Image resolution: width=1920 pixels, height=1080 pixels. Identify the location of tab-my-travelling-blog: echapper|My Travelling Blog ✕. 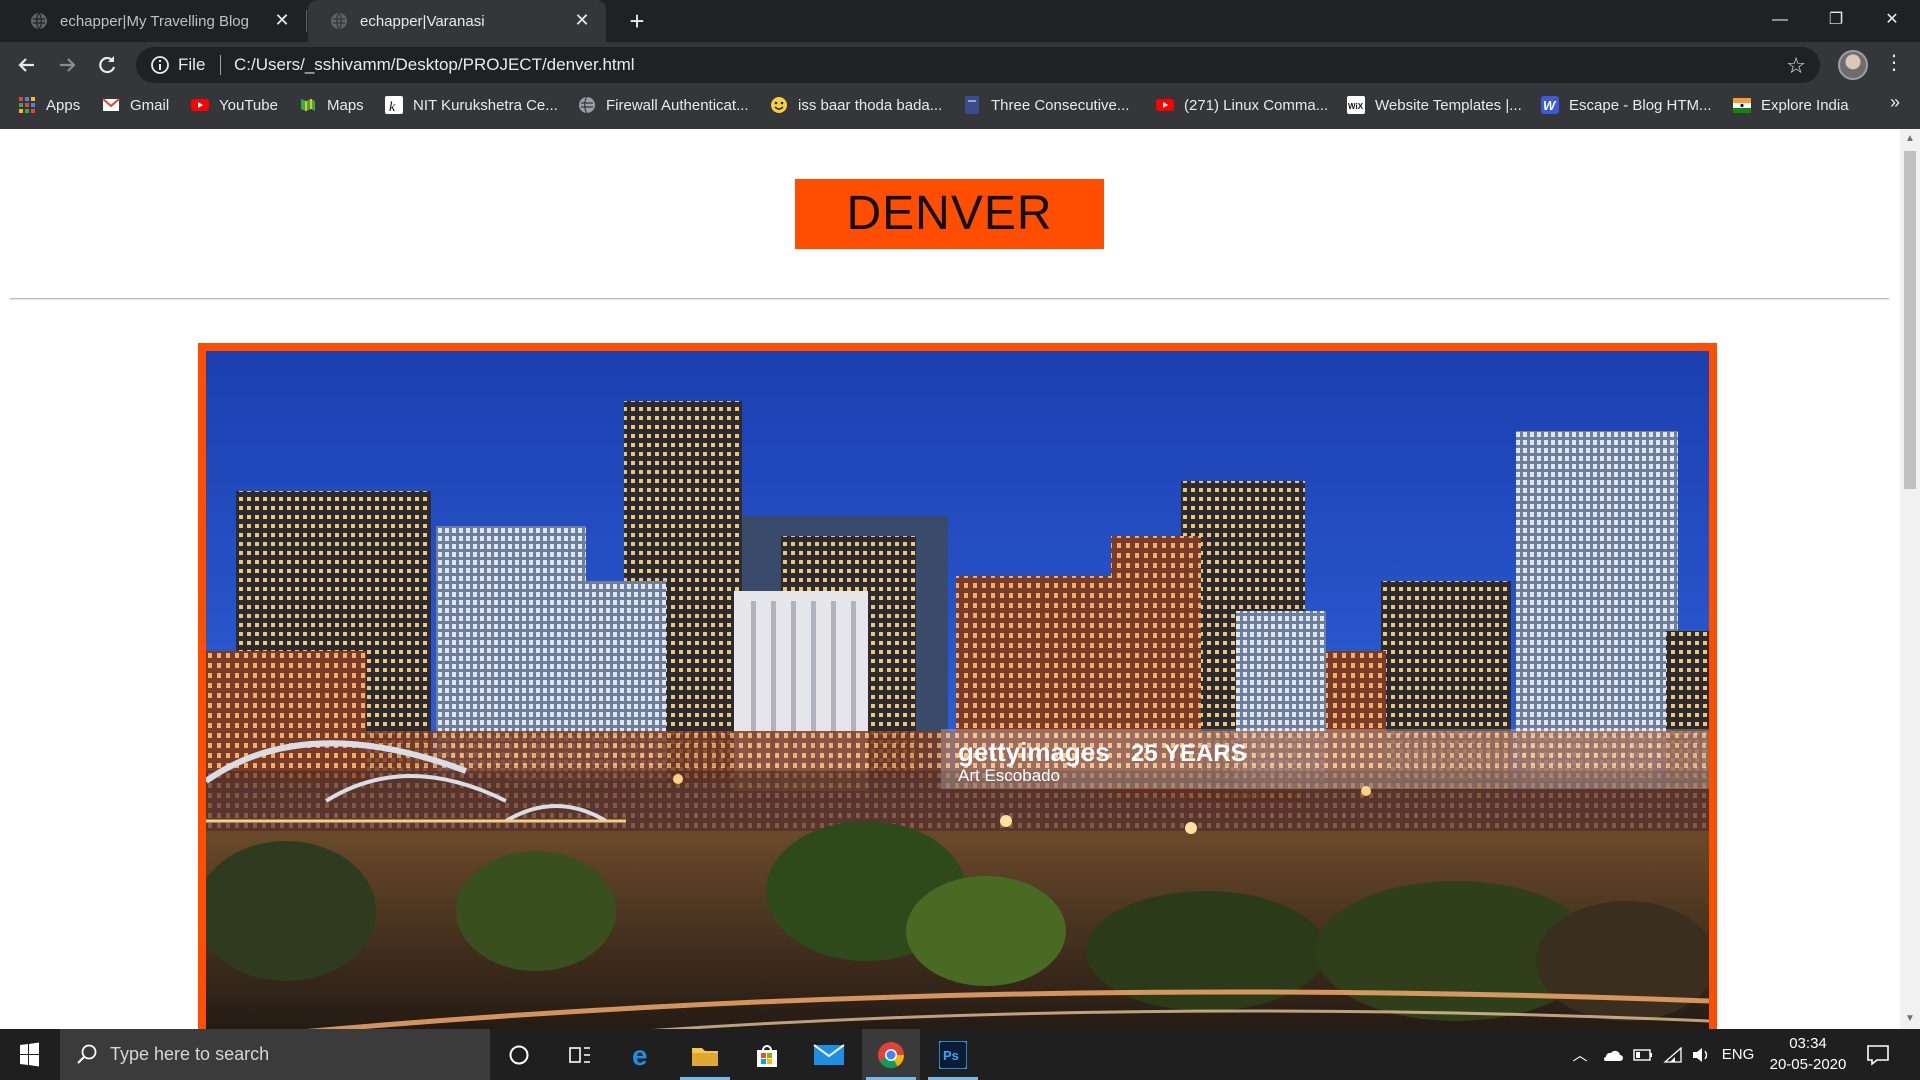
(157, 21).